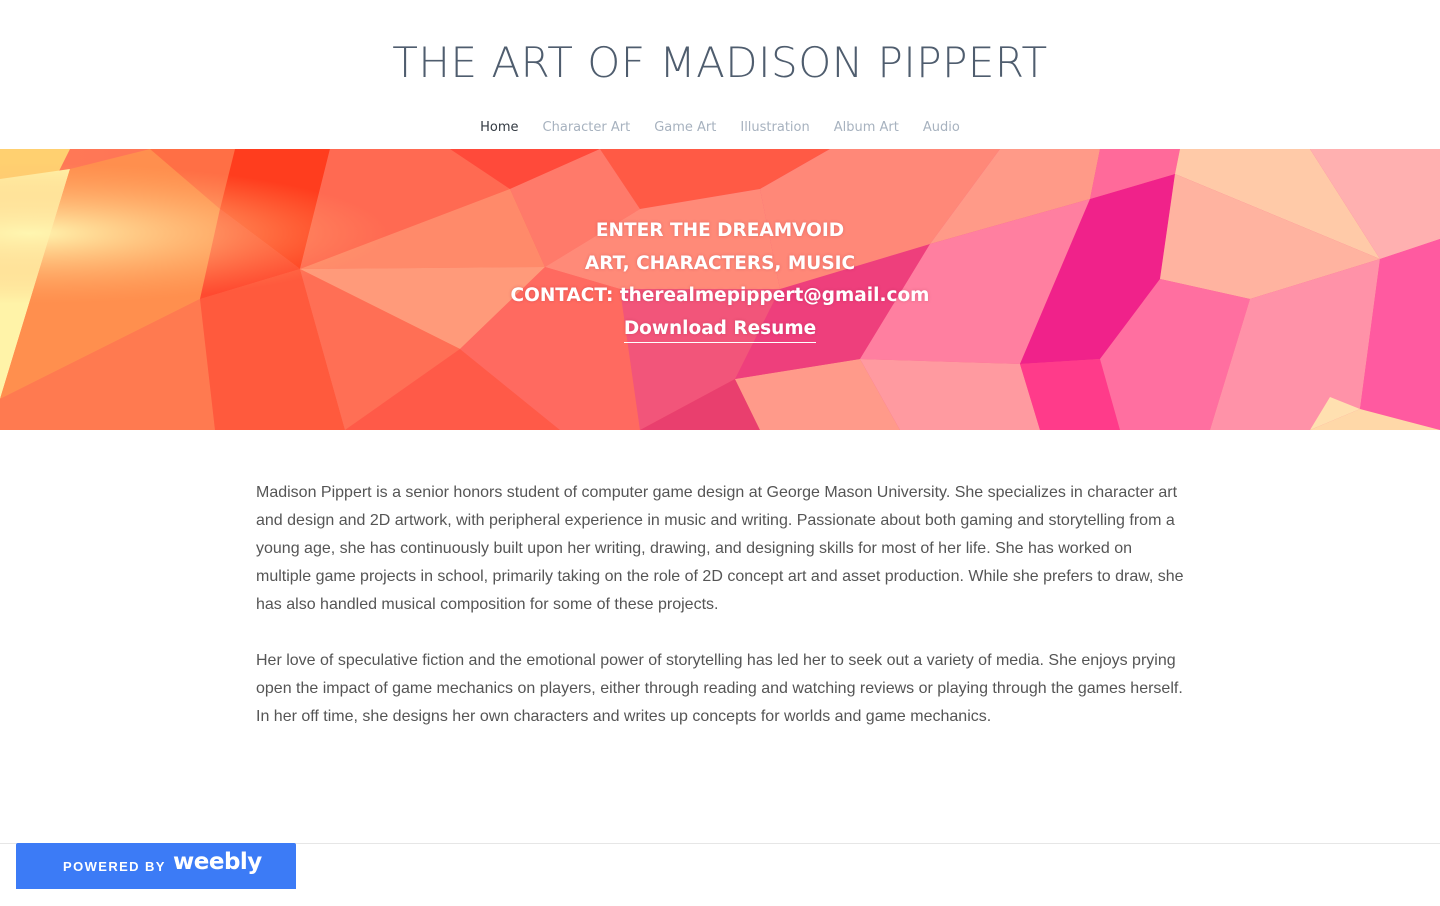 The image size is (1440, 906). I want to click on nav-item-album-art: Album Art, so click(866, 127).